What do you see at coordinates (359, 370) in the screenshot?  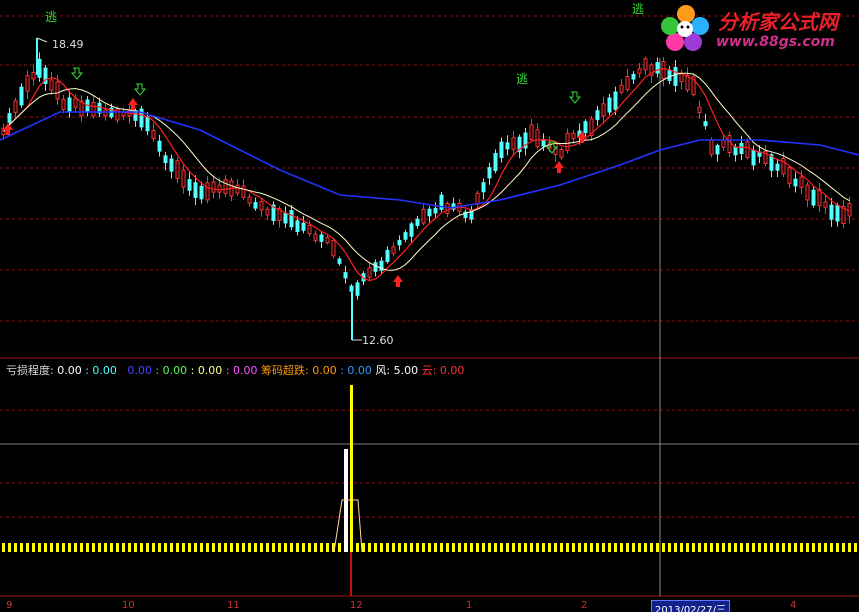 I see `indicator-value-8: 0.00` at bounding box center [359, 370].